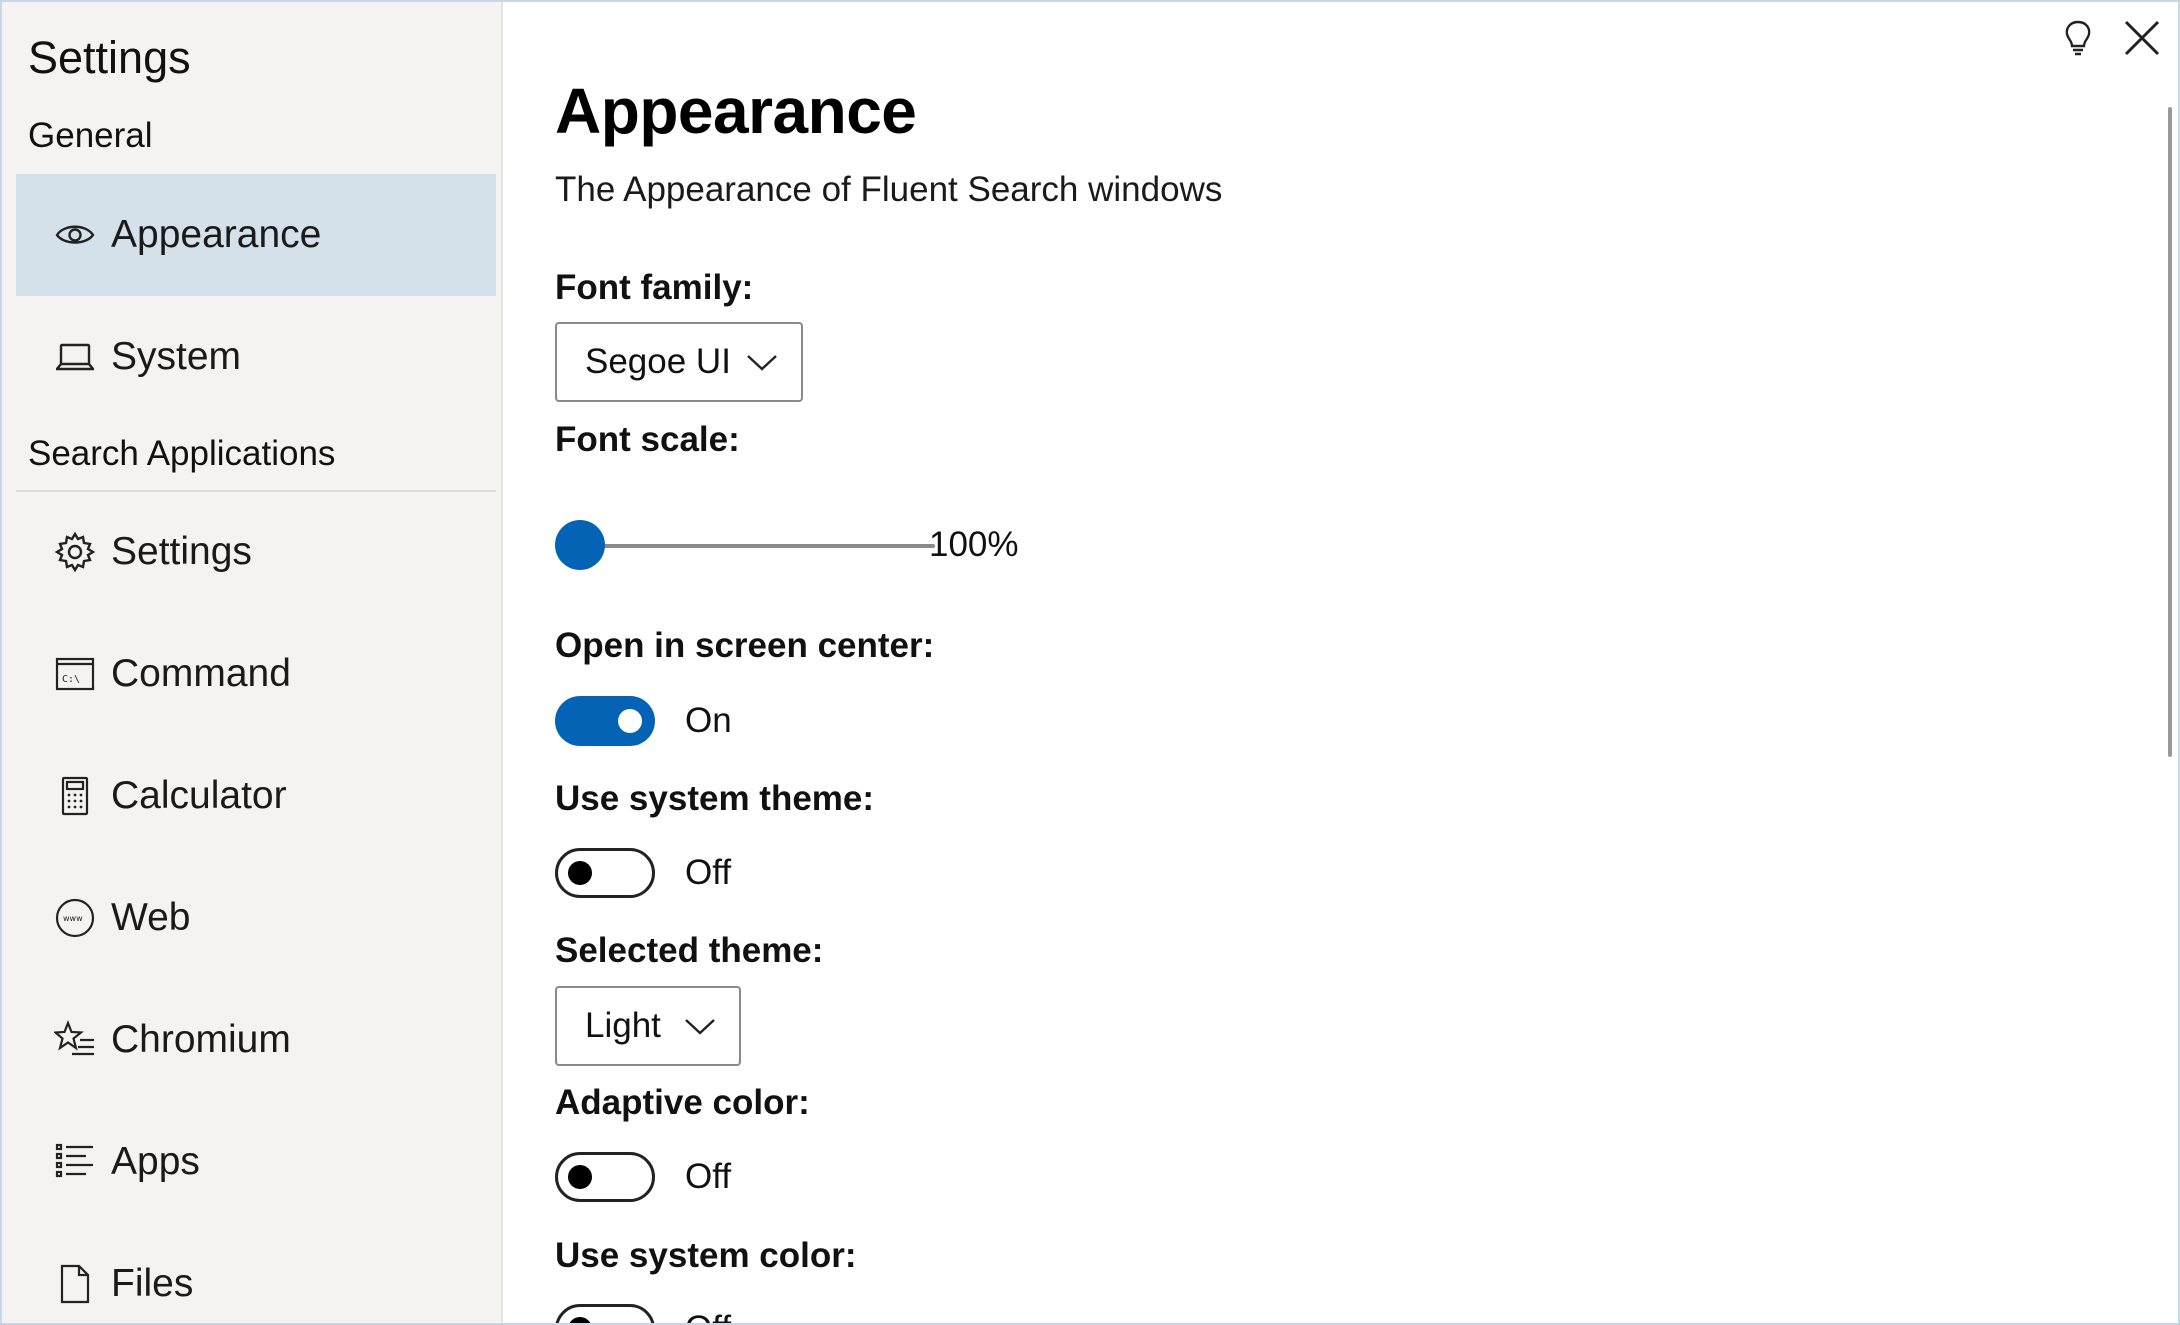 Image resolution: width=2180 pixels, height=1325 pixels. I want to click on file-icon, so click(75, 1284).